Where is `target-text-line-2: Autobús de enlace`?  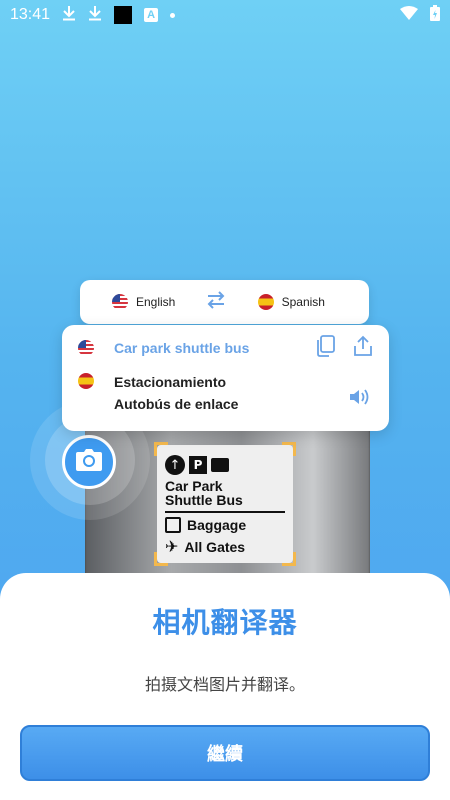
target-text-line-2: Autobús de enlace is located at coordinates (176, 404).